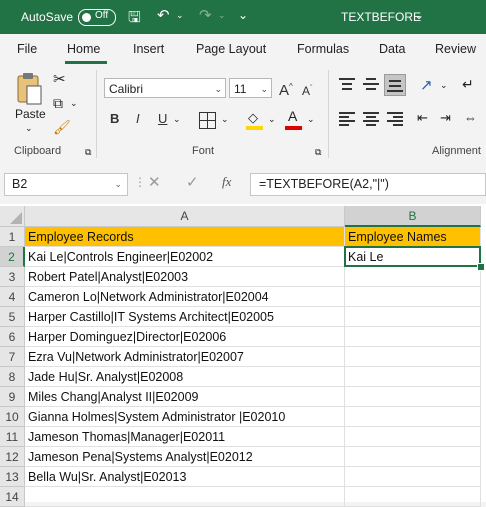 The height and width of the screenshot is (507, 486). I want to click on grow-font-button: A^, so click(286, 89).